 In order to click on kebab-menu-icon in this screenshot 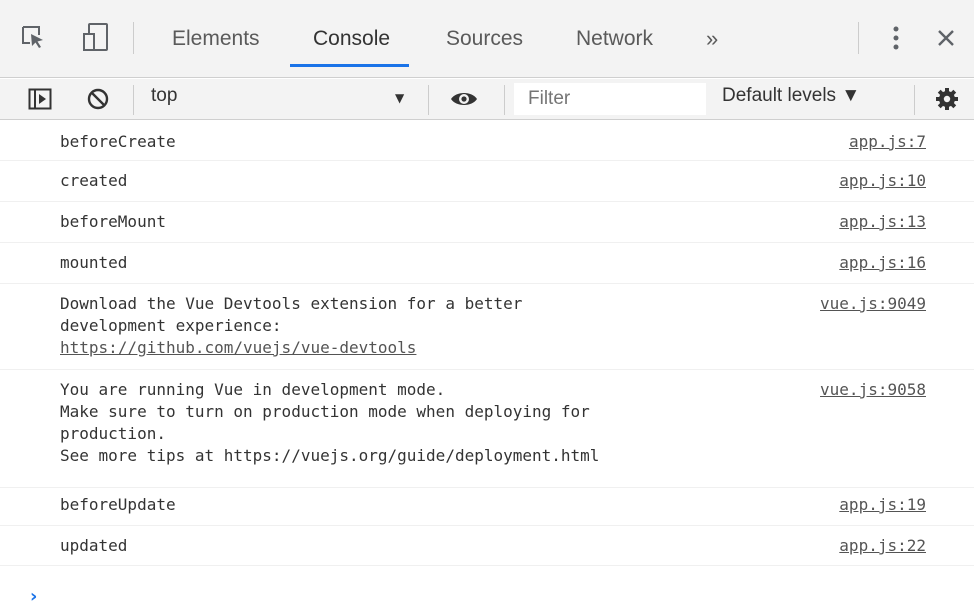, I will do `click(896, 38)`.